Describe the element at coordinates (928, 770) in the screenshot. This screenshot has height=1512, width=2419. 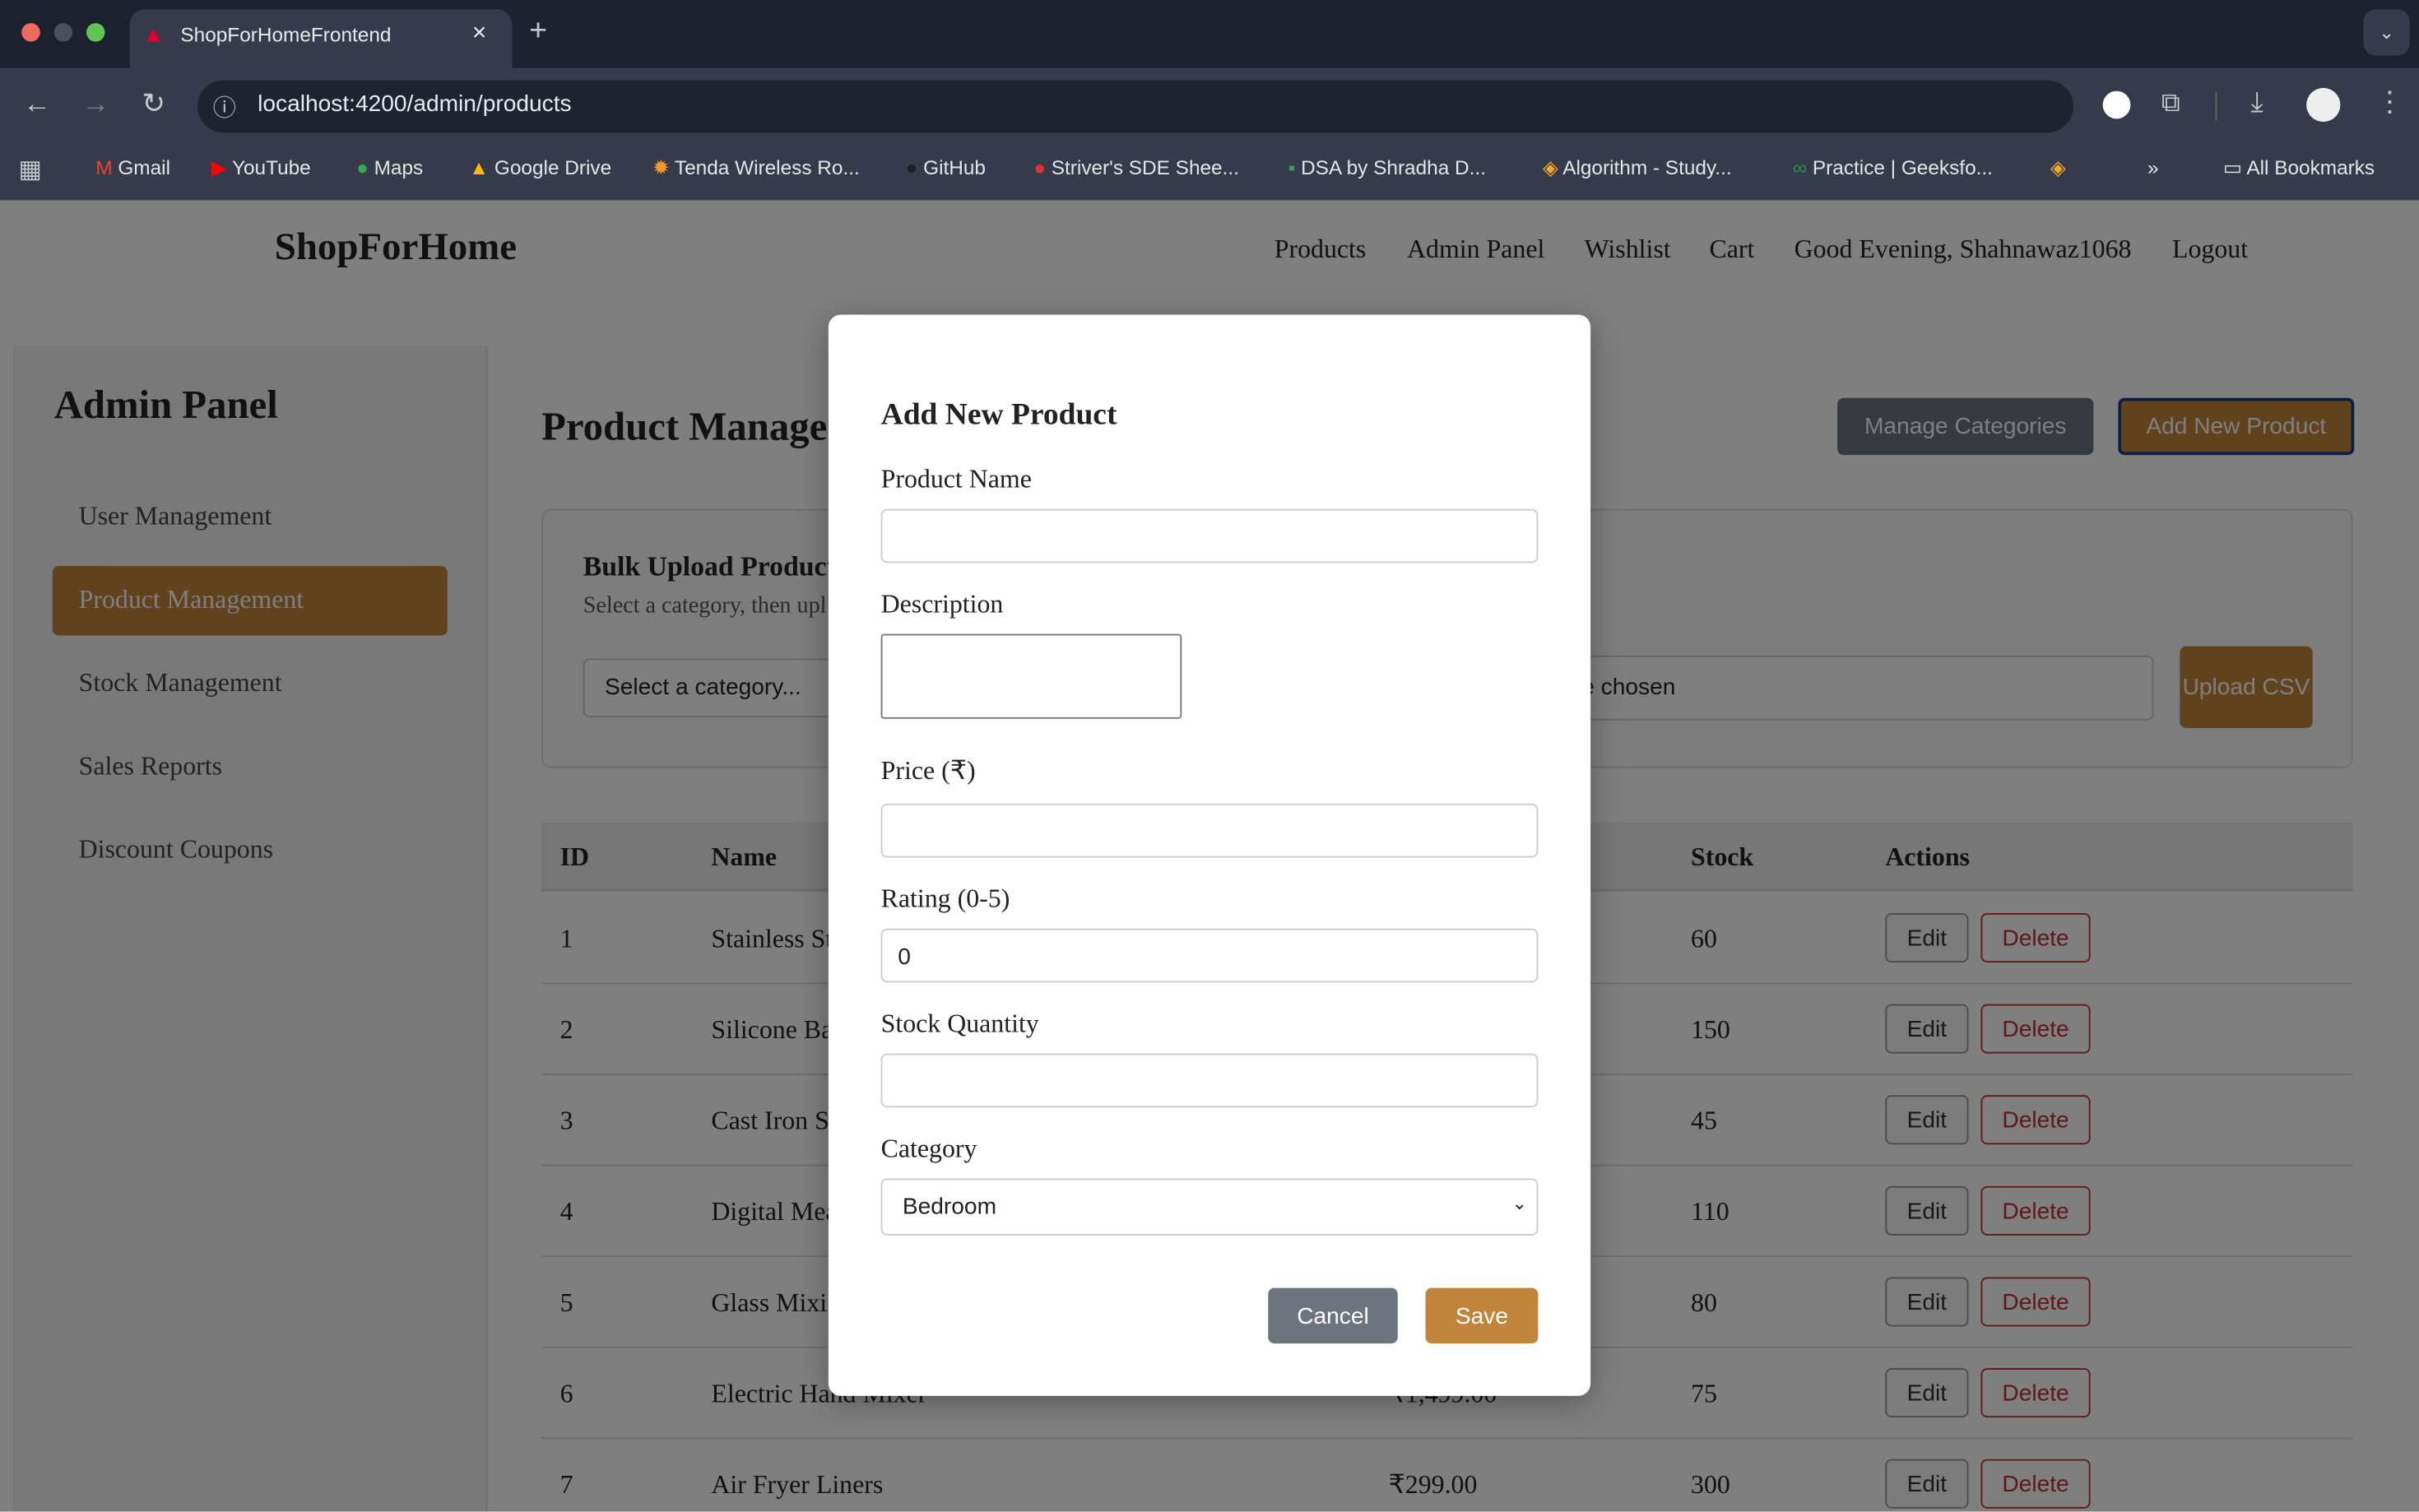
I see `price-label: Price (₹)` at that location.